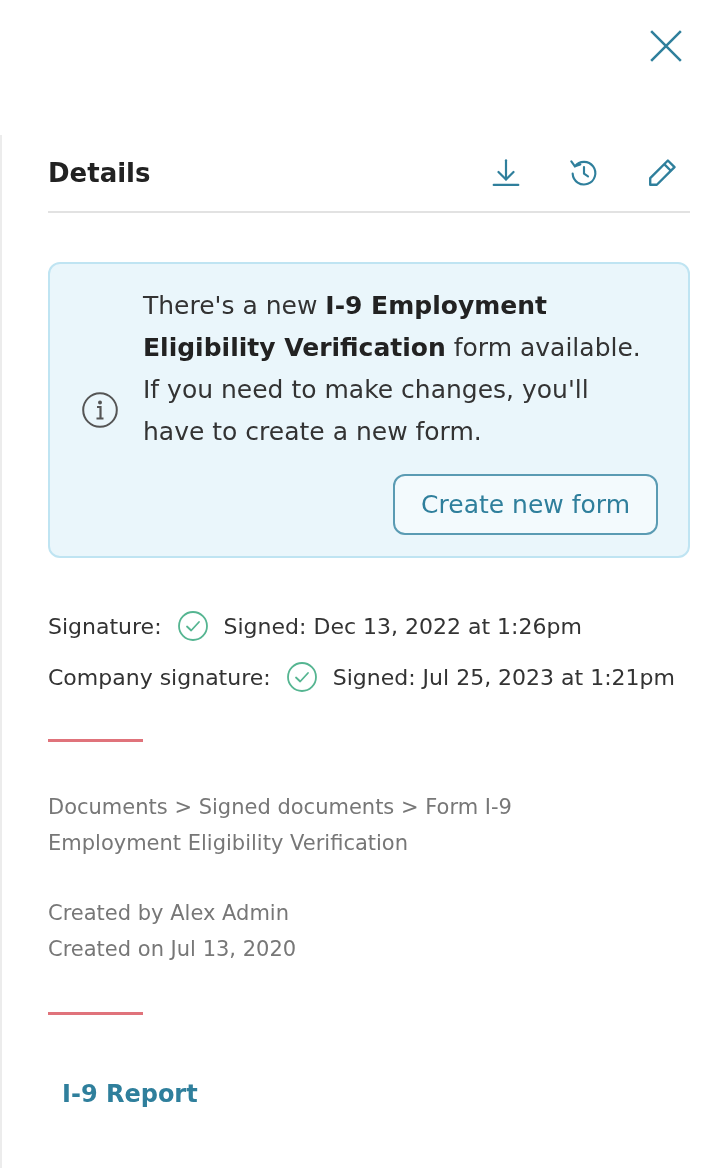 The height and width of the screenshot is (1168, 722). Describe the element at coordinates (100, 410) in the screenshot. I see `info-icon` at that location.